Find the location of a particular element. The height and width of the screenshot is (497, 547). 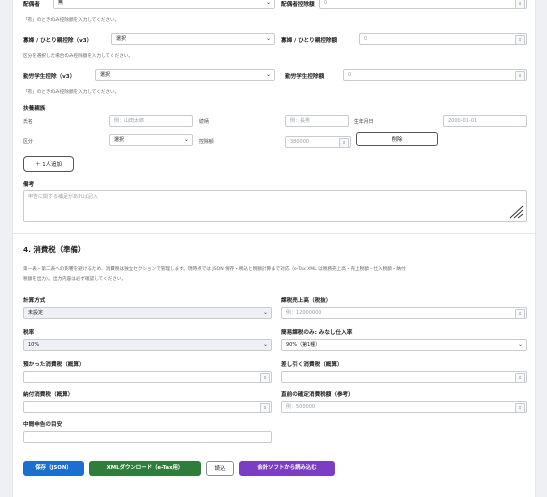

widow-label: 寡婦 / ひとり親控除（v3） is located at coordinates (58, 41).